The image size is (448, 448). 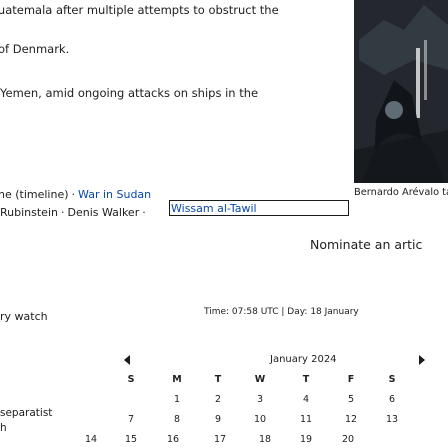 I want to click on death-link-denis-walker: Denis Walker, so click(x=103, y=212).